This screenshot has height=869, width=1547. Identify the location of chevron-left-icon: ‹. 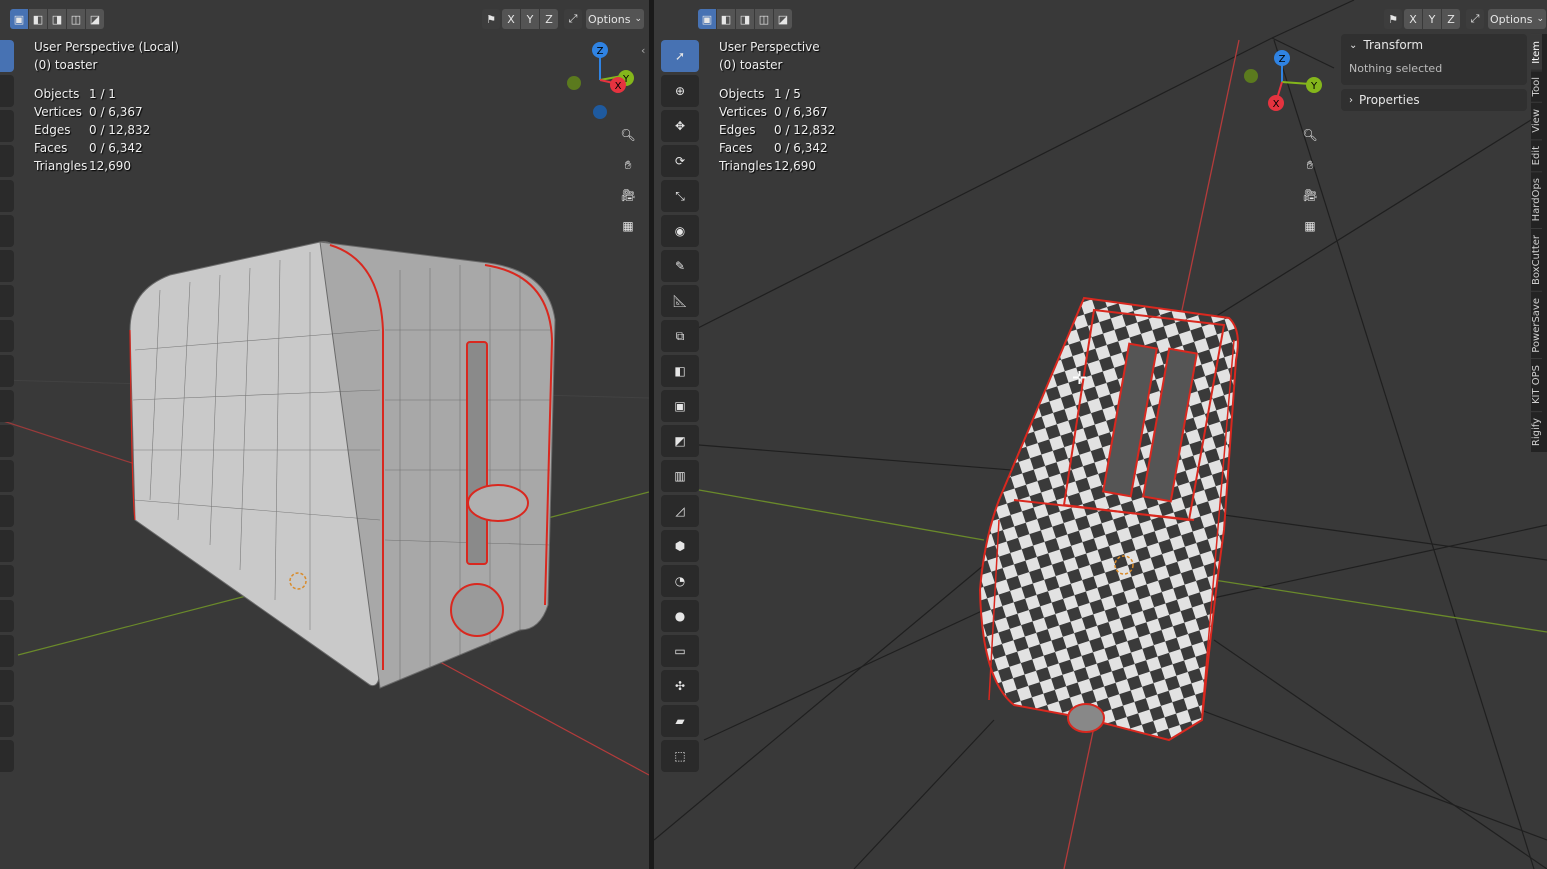
(643, 50).